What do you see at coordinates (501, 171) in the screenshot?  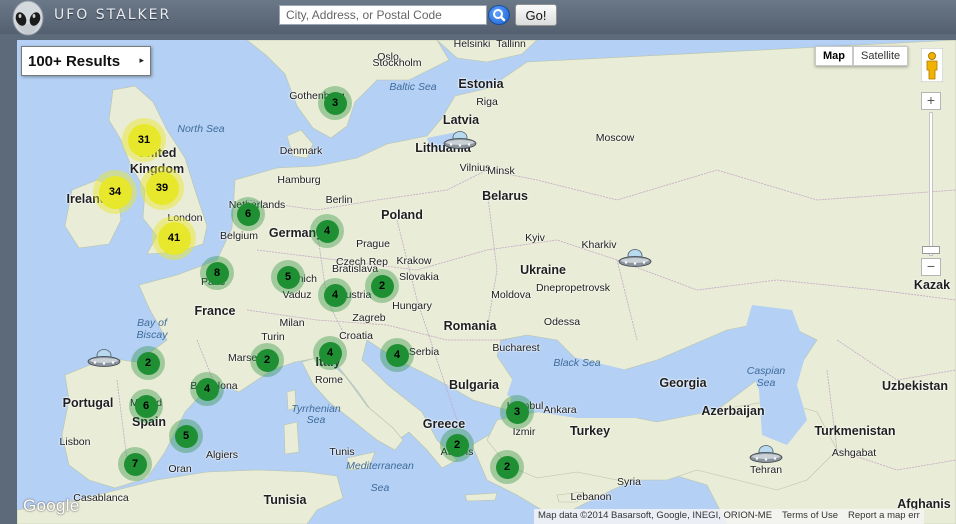 I see `map-label-city: Minsk` at bounding box center [501, 171].